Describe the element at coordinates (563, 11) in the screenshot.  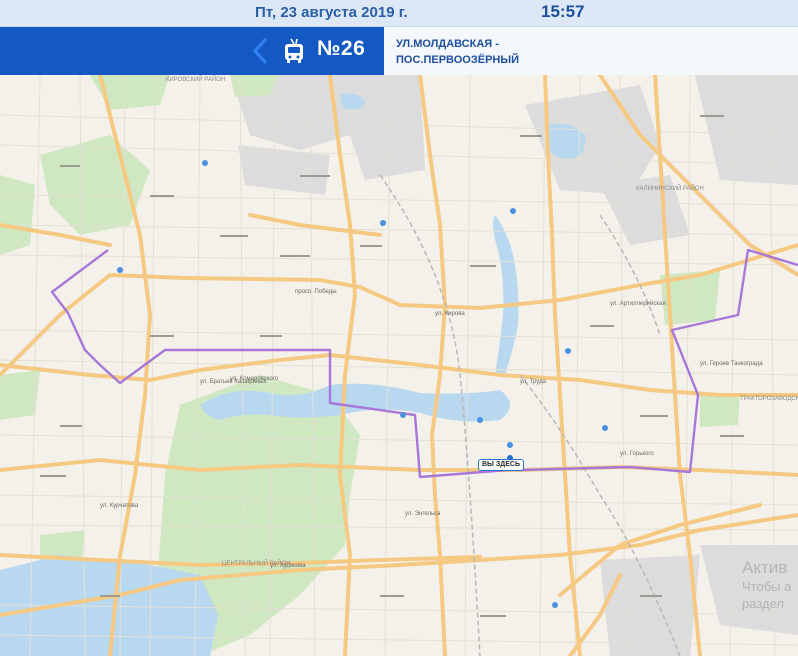
I see `time-display: 15:57` at that location.